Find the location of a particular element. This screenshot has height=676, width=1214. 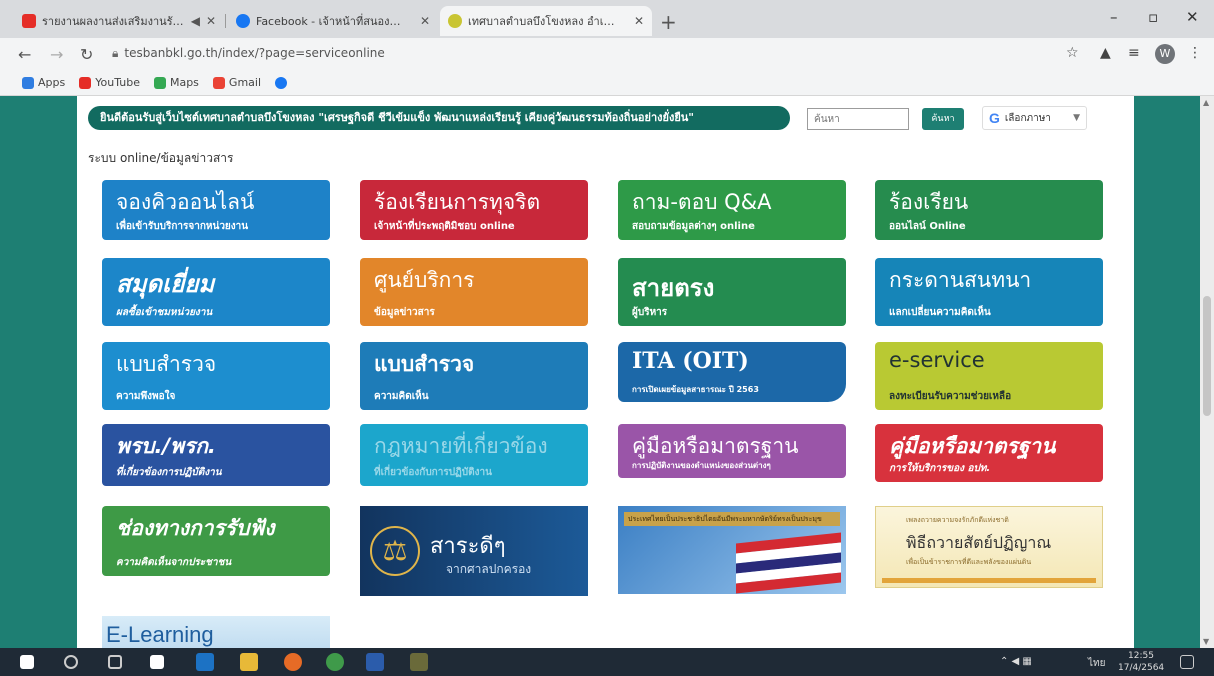

bookmark-maps: Maps is located at coordinates (176, 82).